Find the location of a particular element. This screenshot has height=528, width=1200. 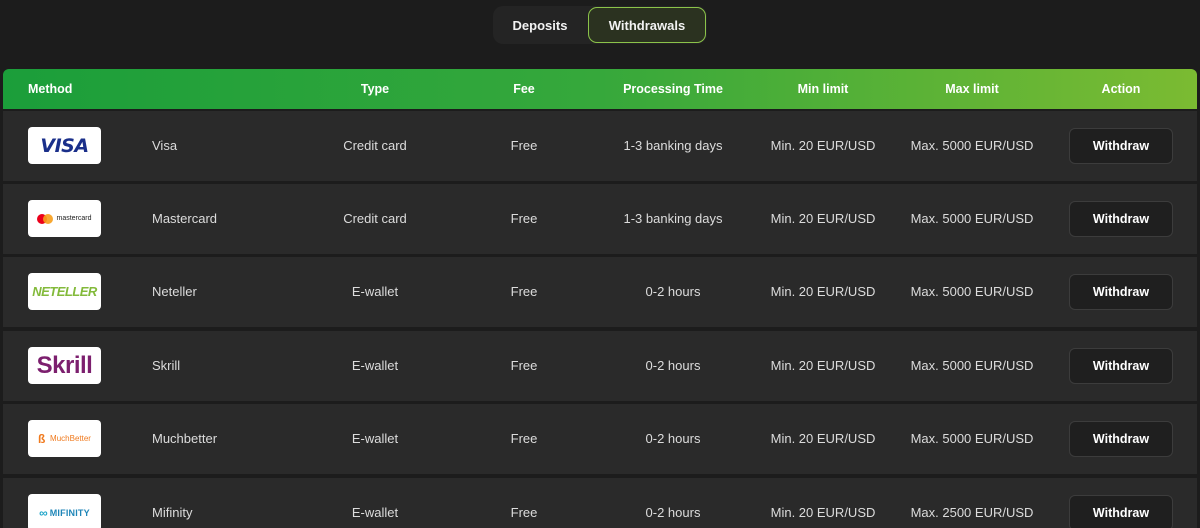

muchbetter-logo-text: MuchBetter is located at coordinates (70, 438).